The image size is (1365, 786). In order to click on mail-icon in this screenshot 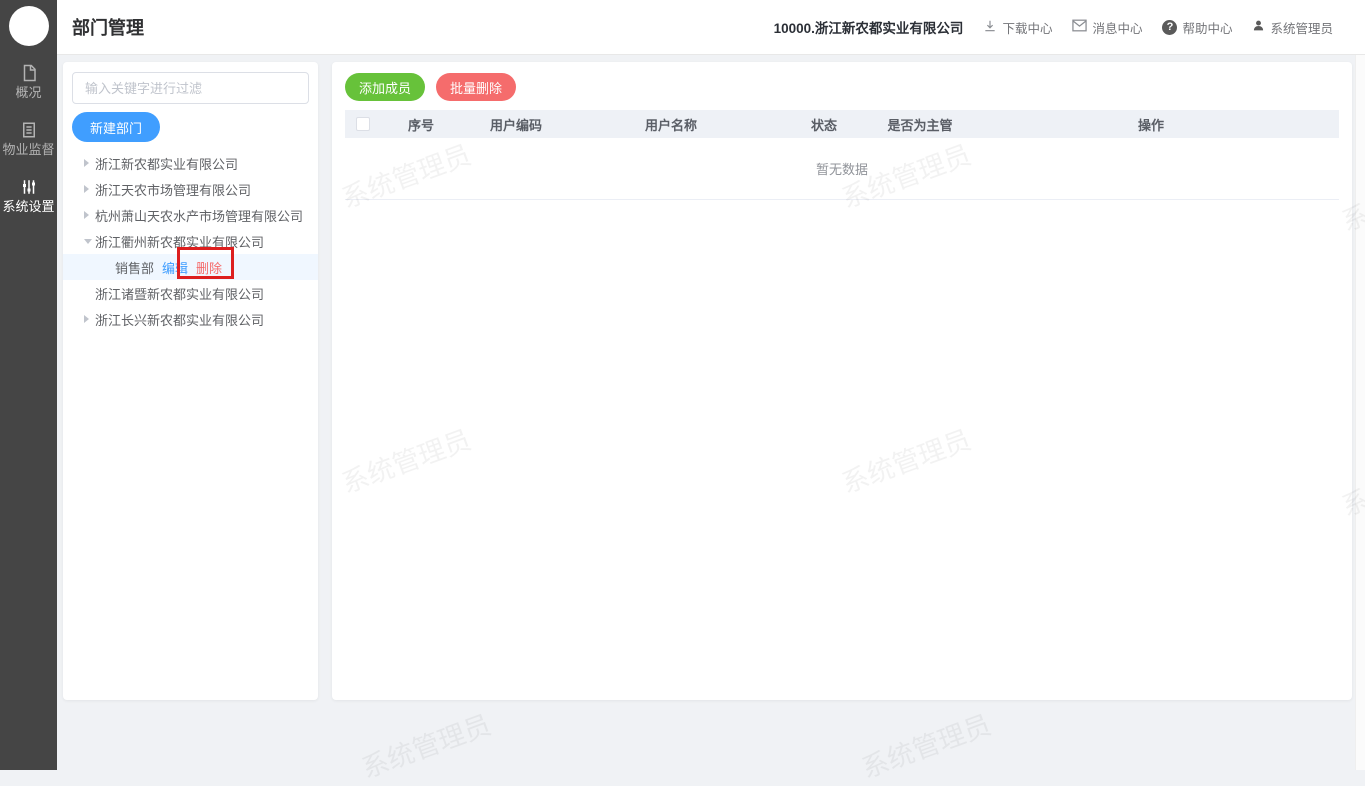, I will do `click(1080, 27)`.